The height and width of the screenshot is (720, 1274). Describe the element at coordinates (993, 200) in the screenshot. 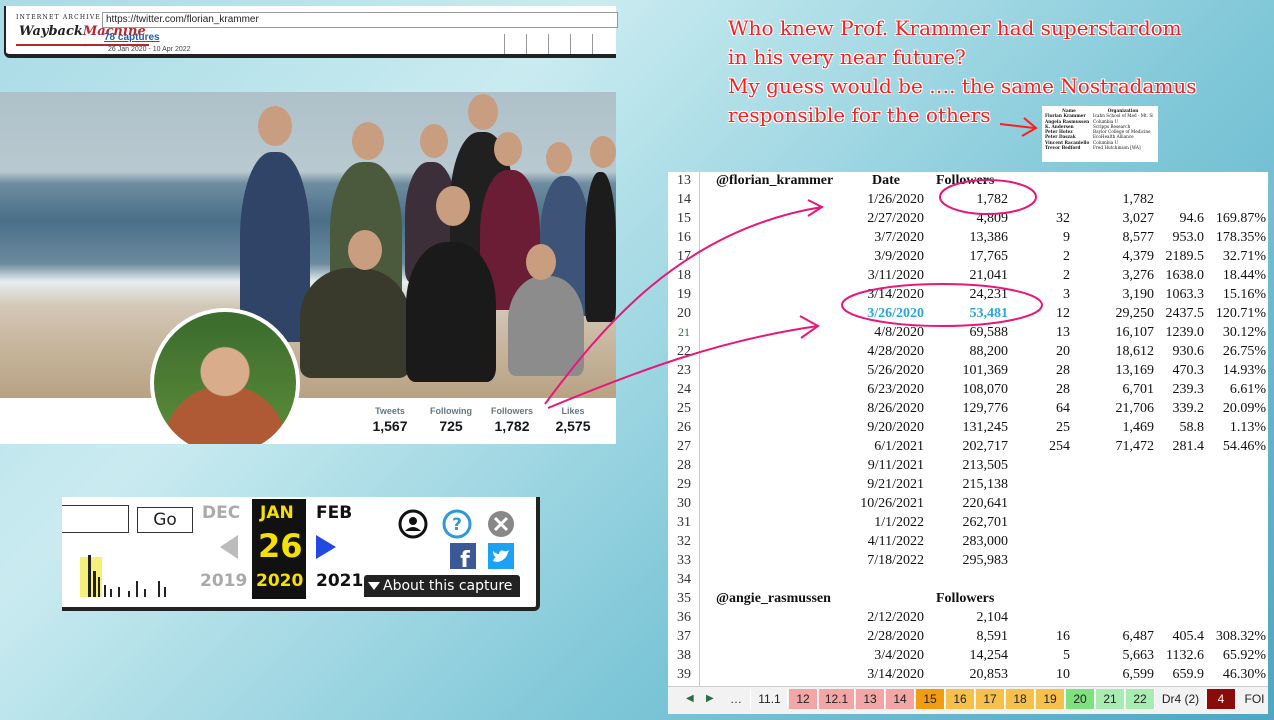

I see `followers-cell: 1,782` at that location.